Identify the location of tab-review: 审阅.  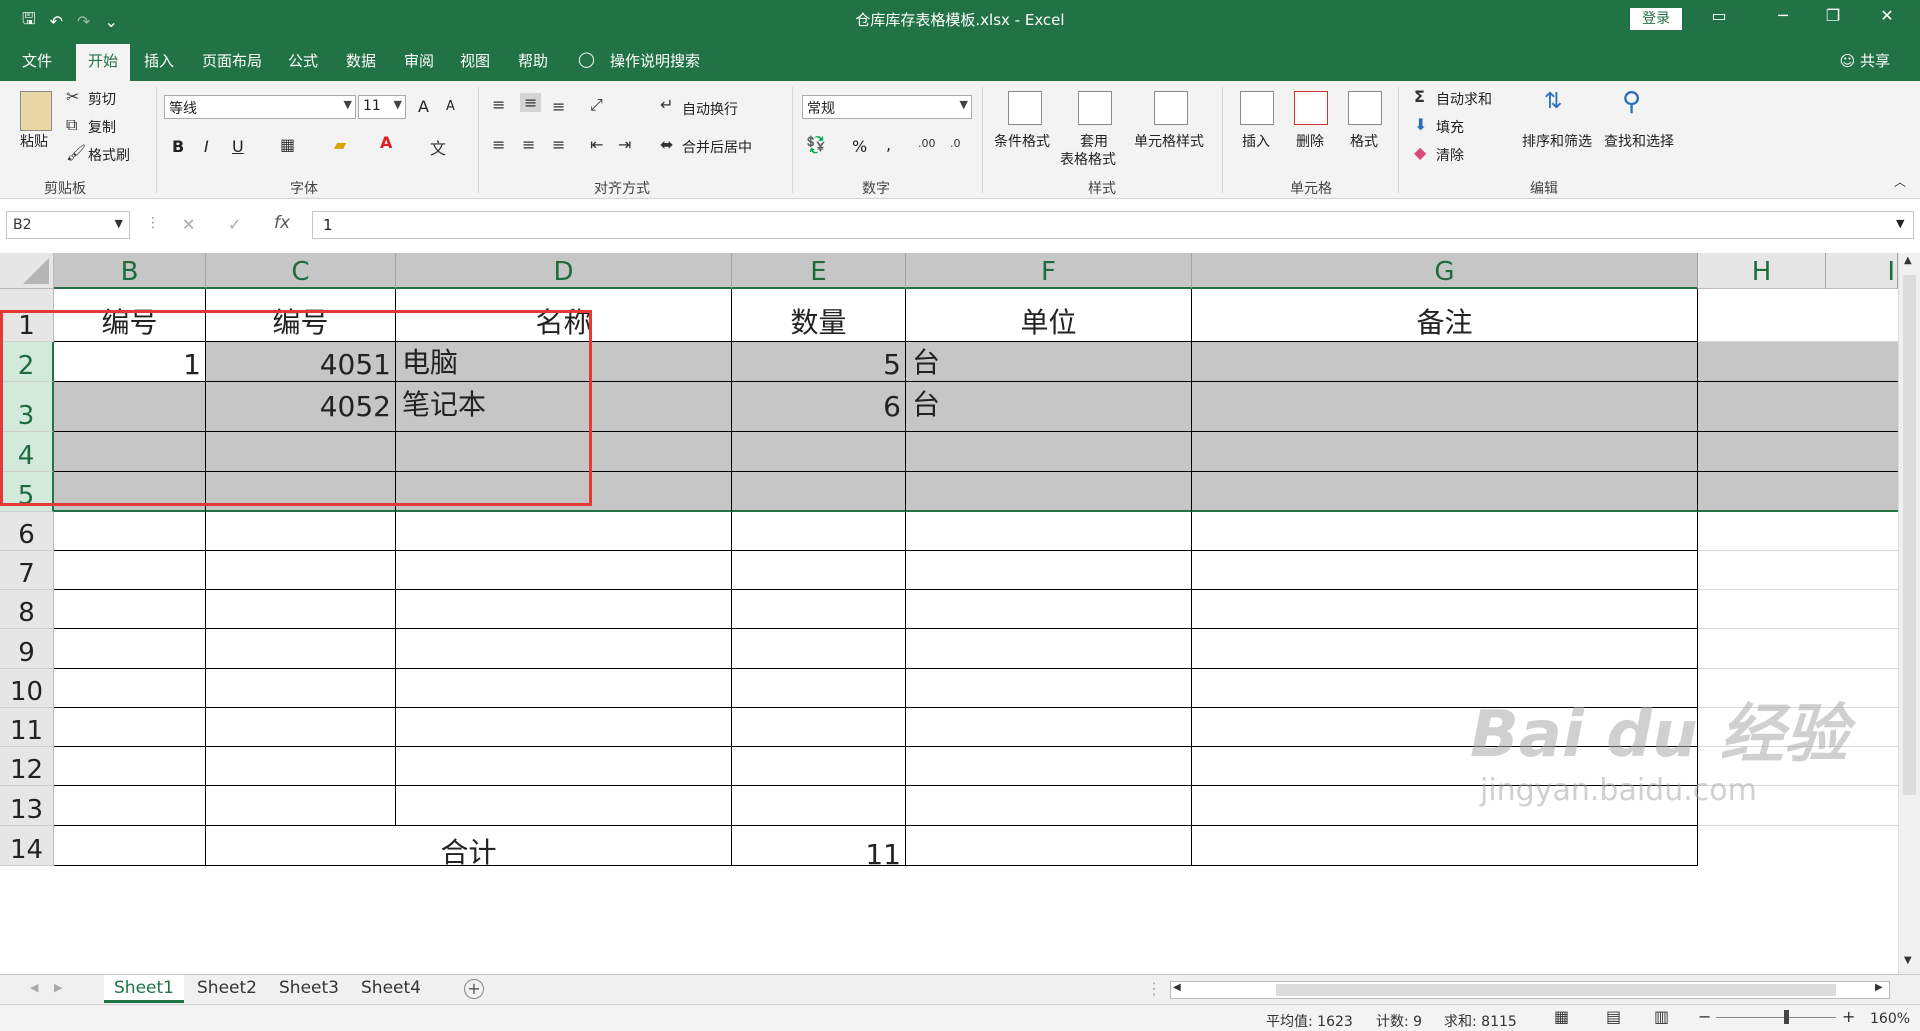
(419, 60).